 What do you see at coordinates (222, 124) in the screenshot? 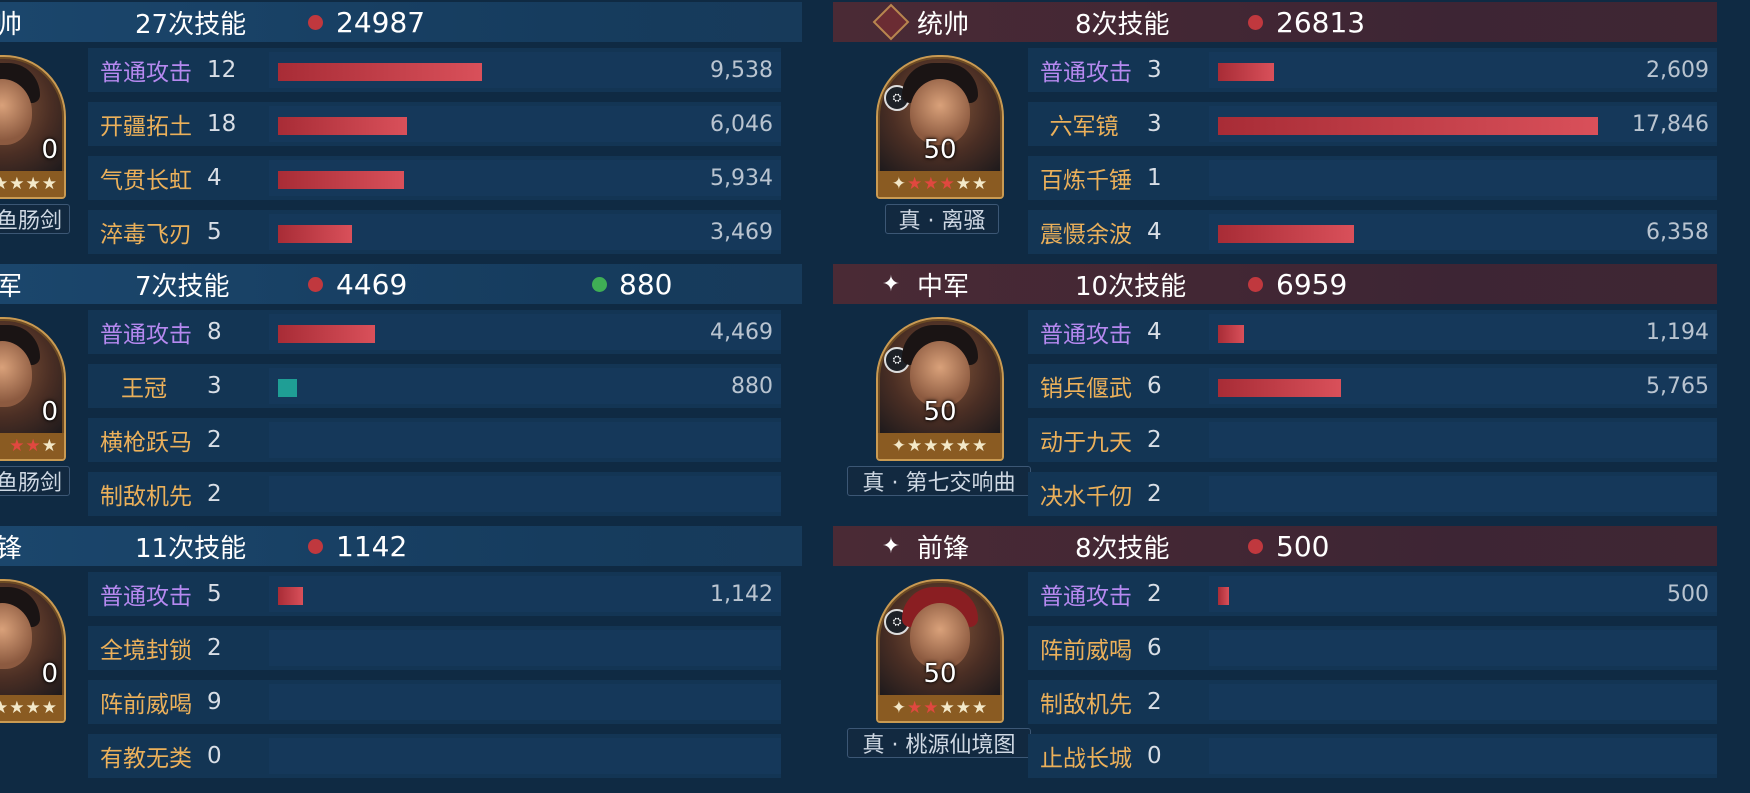
I see `skill-count: 18` at bounding box center [222, 124].